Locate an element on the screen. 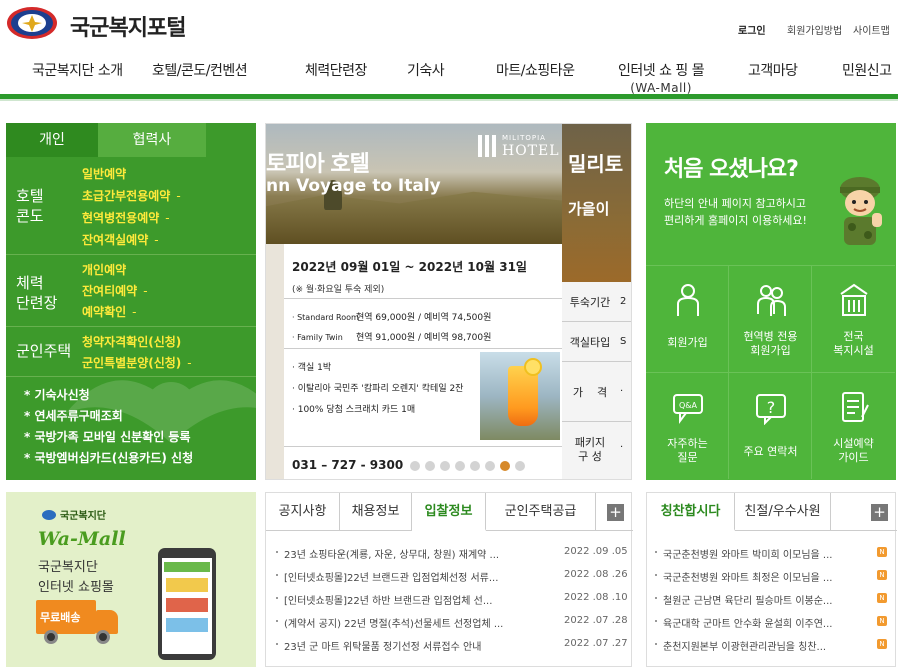 The height and width of the screenshot is (667, 898). notice-tabs: 공지사항 채용정보 입찰정보 군인주택공급 is located at coordinates (449, 512).